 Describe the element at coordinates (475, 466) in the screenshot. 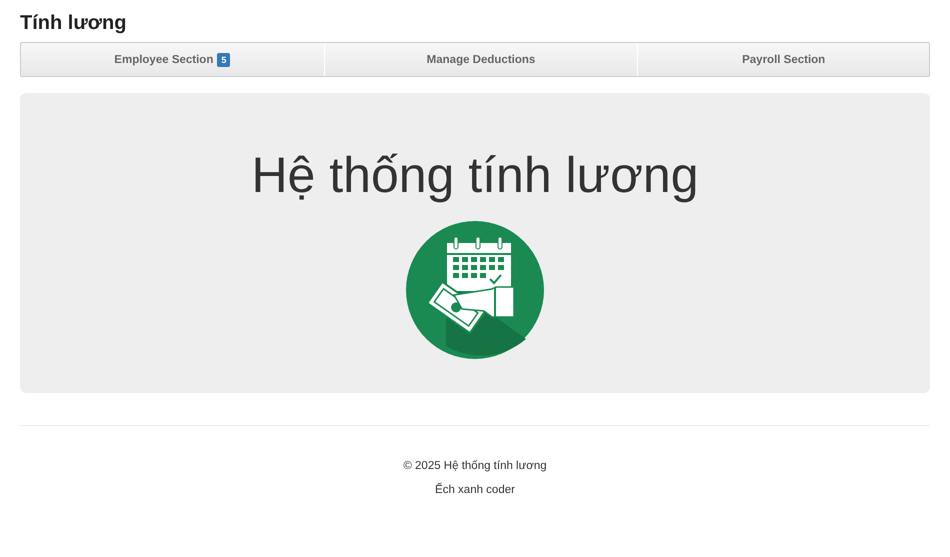

I see `footer-text: © 2025 Hệ thống tính lương` at that location.